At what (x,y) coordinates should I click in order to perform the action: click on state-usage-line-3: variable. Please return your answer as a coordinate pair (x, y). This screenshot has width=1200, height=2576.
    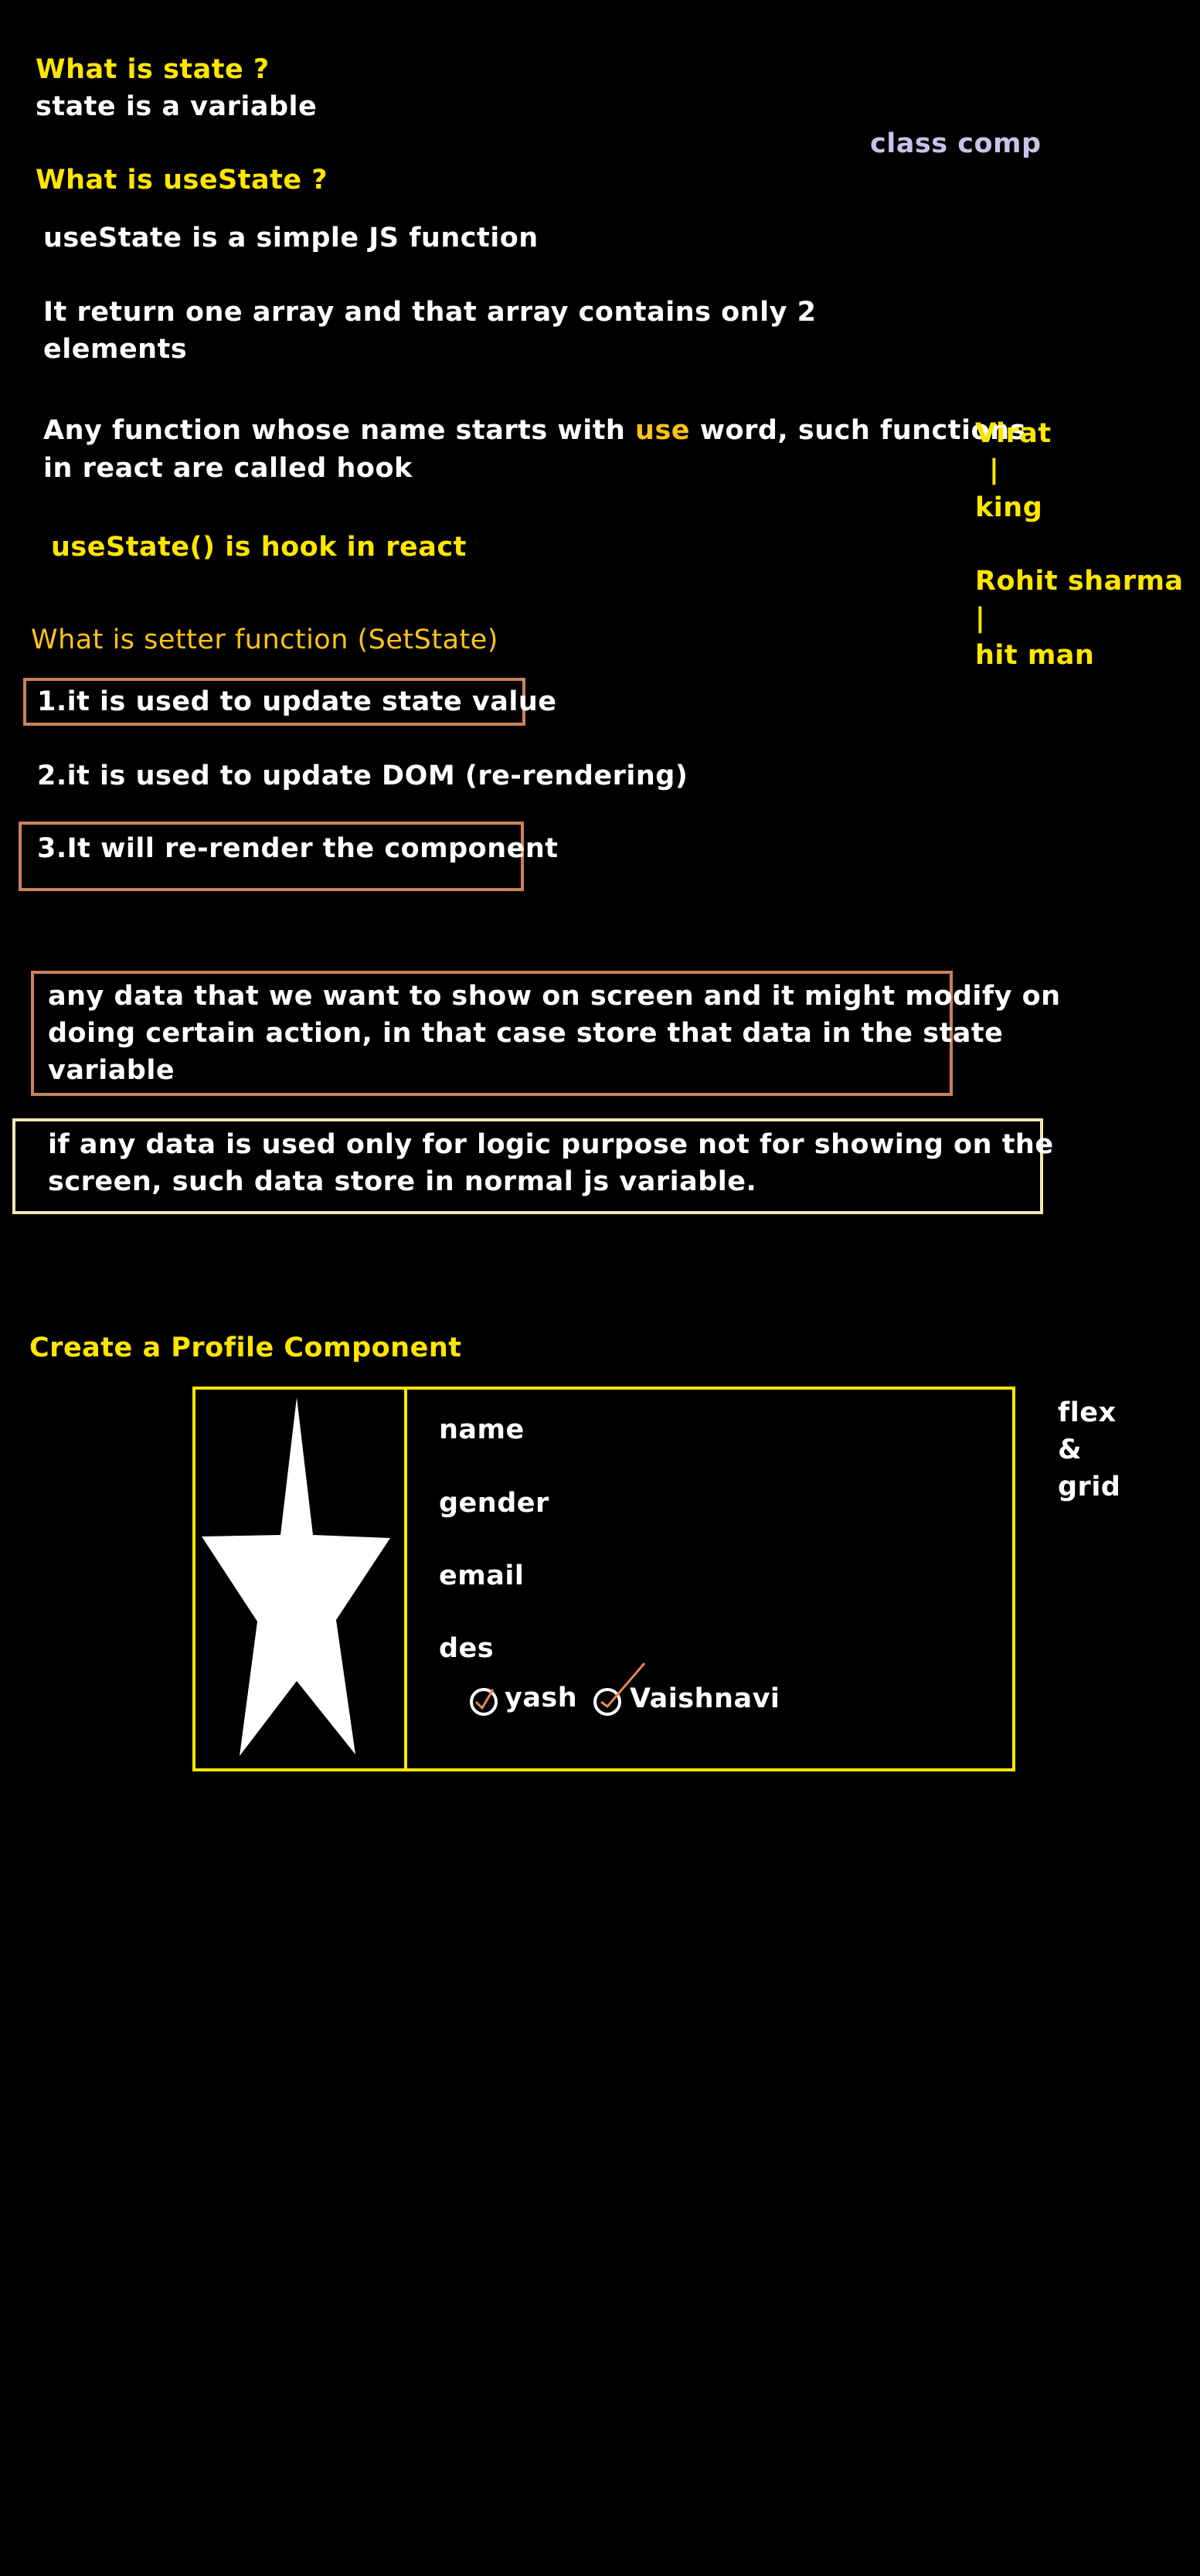
    Looking at the image, I should click on (111, 1070).